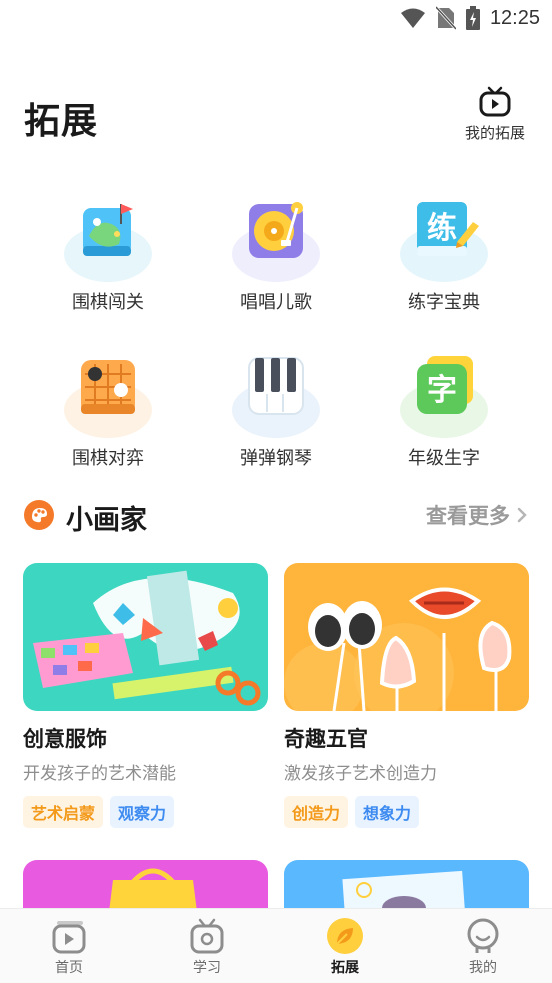 The height and width of the screenshot is (983, 552). I want to click on tv-icon, so click(495, 101).